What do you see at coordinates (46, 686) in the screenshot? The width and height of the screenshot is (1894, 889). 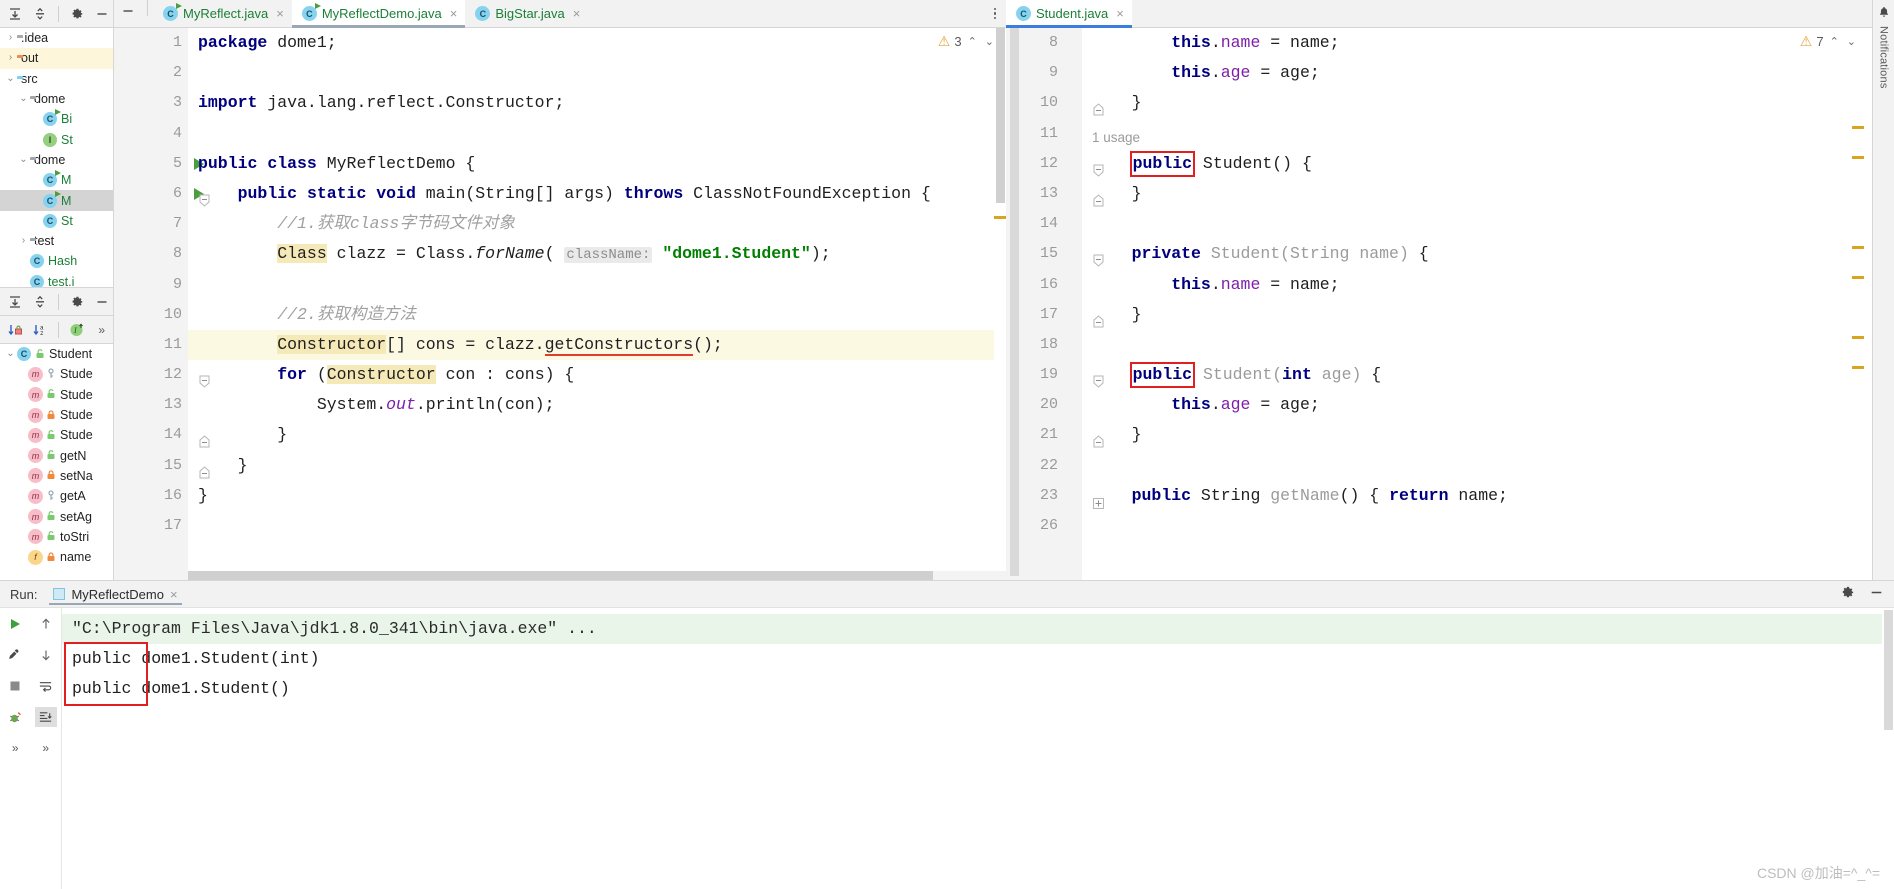 I see `soft-wrap-icon` at bounding box center [46, 686].